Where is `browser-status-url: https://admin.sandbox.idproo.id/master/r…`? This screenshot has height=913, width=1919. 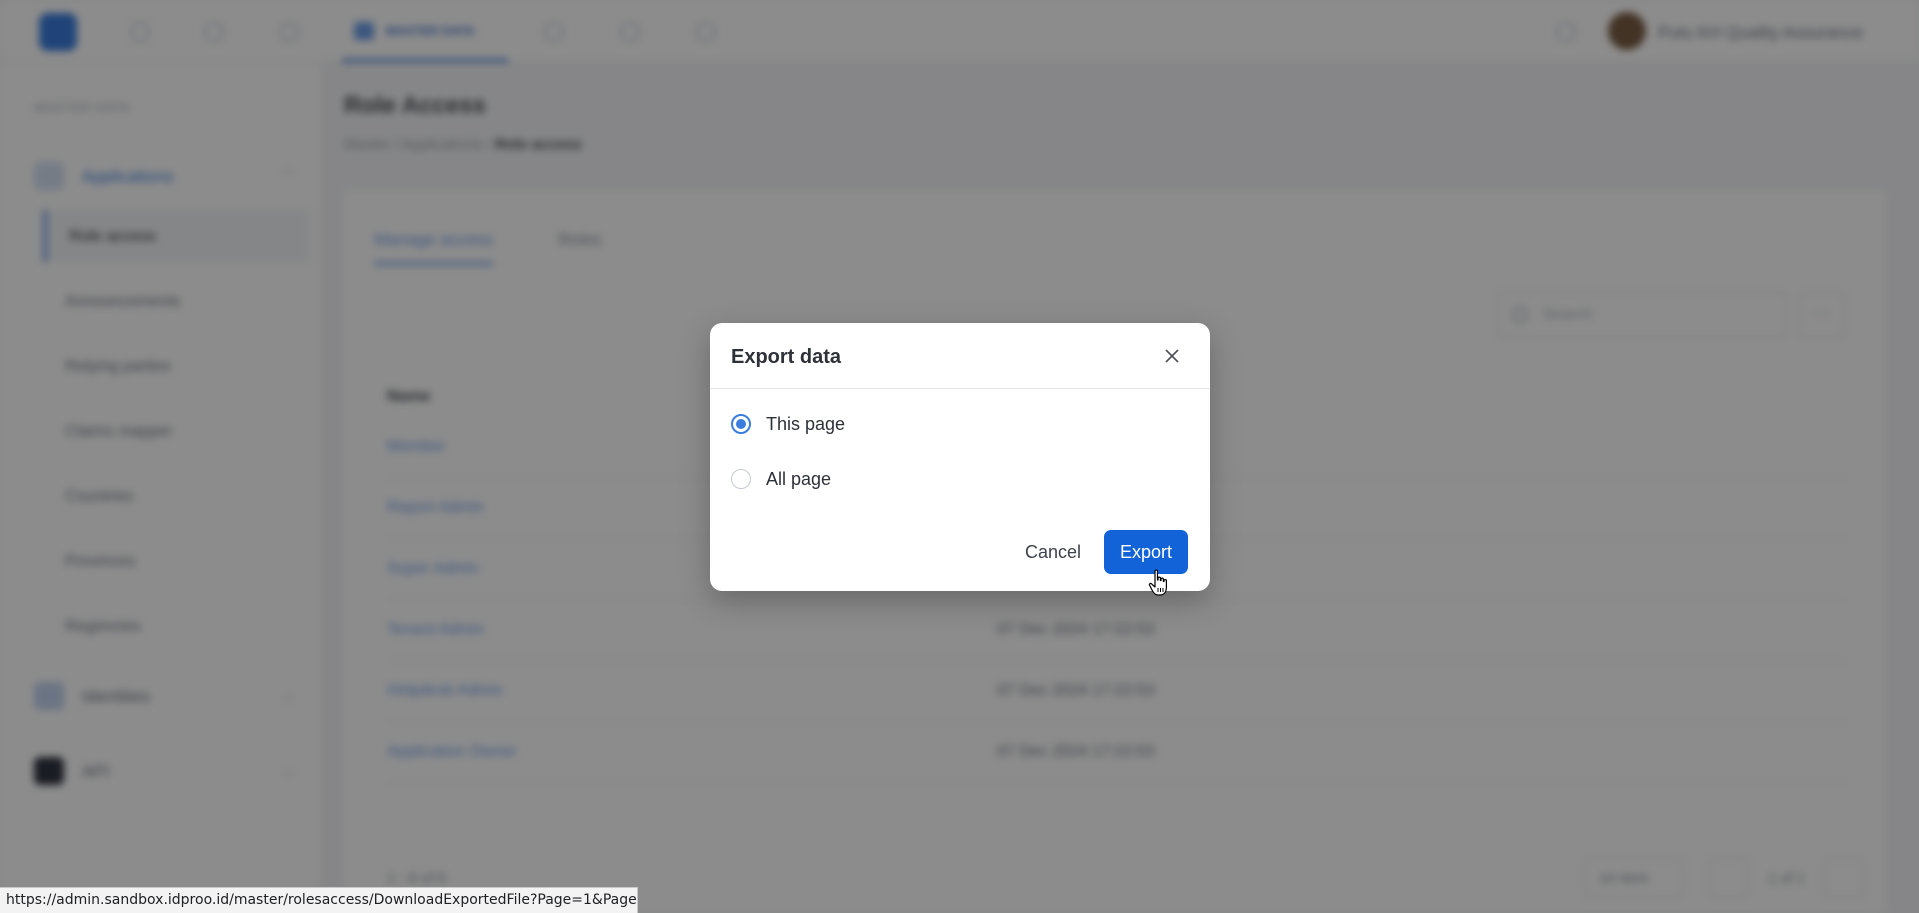 browser-status-url: https://admin.sandbox.idproo.id/master/r… is located at coordinates (319, 900).